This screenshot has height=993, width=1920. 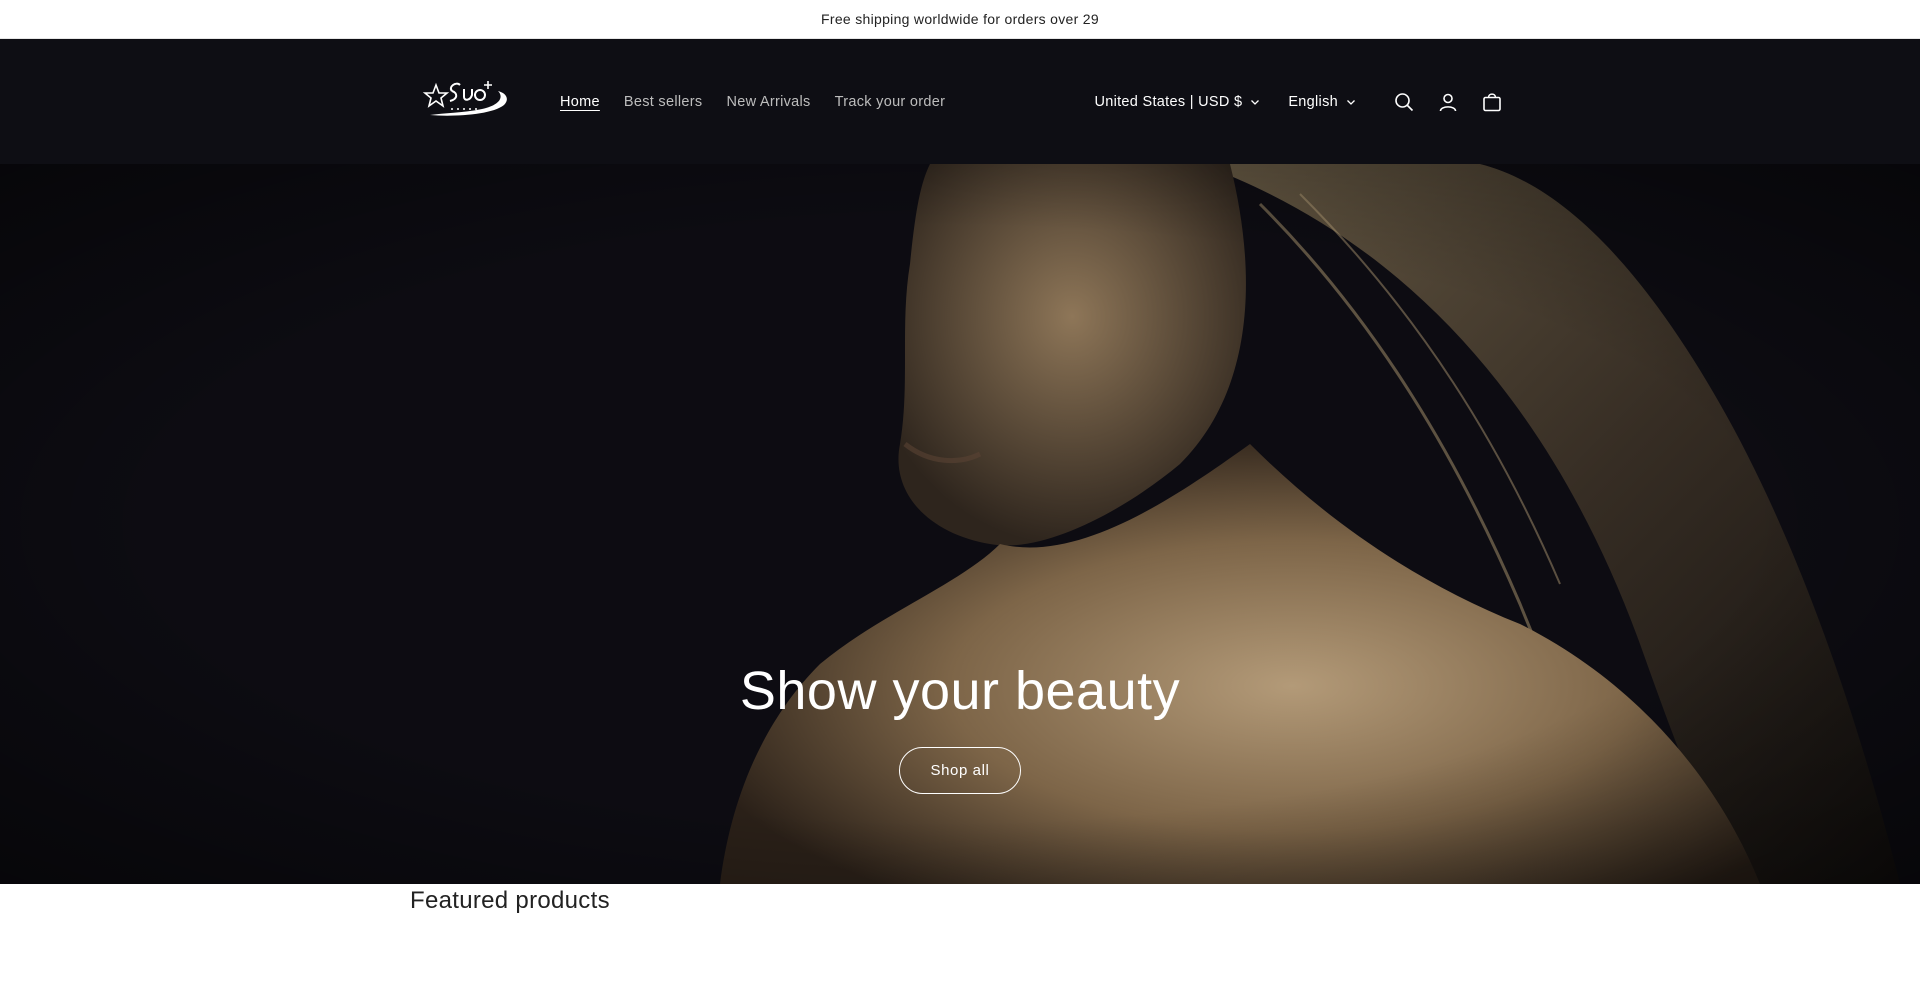 I want to click on logo-link, so click(x=467, y=96).